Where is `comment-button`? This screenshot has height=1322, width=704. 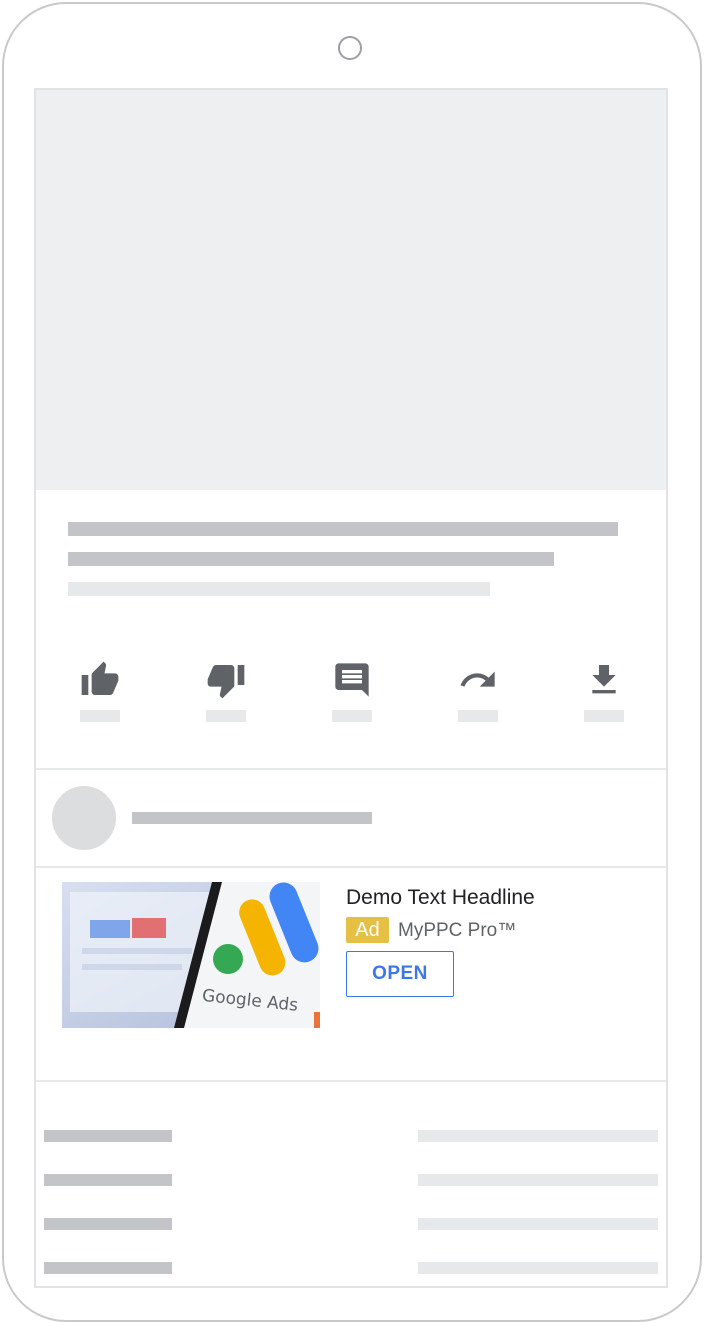
comment-button is located at coordinates (352, 691).